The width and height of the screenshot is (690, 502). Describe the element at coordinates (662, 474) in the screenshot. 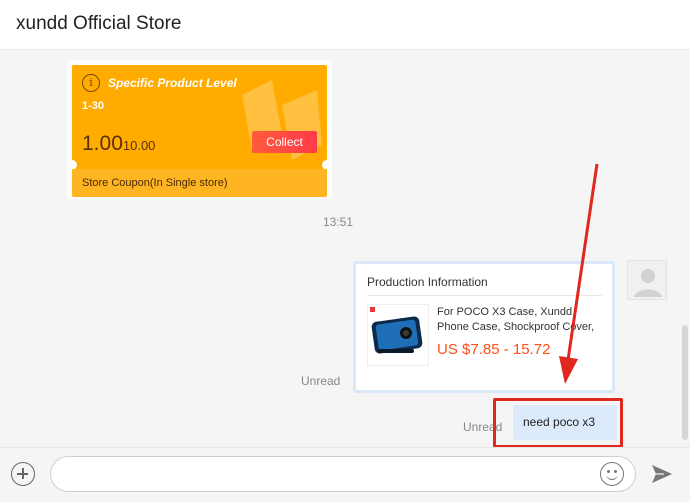

I see `send-button` at that location.